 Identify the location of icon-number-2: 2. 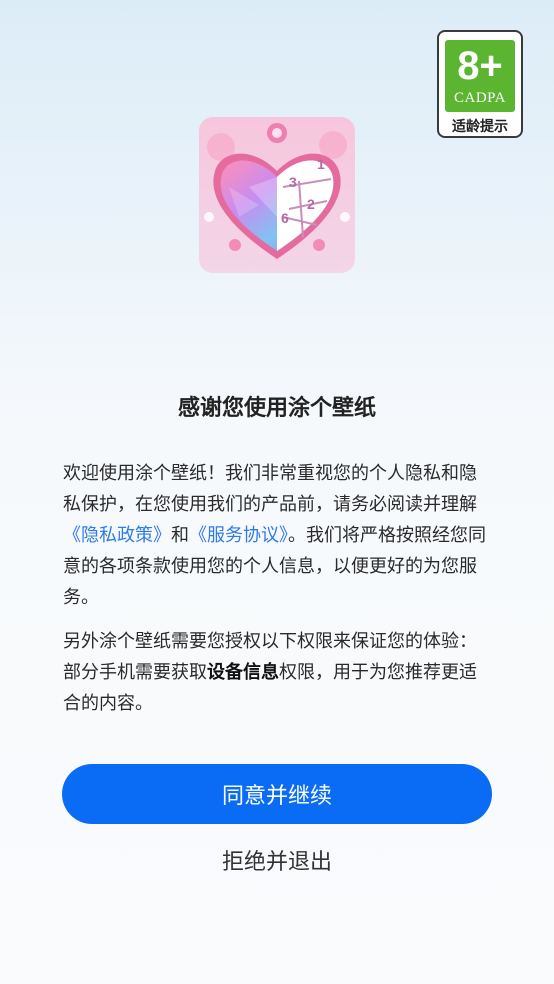
(311, 204).